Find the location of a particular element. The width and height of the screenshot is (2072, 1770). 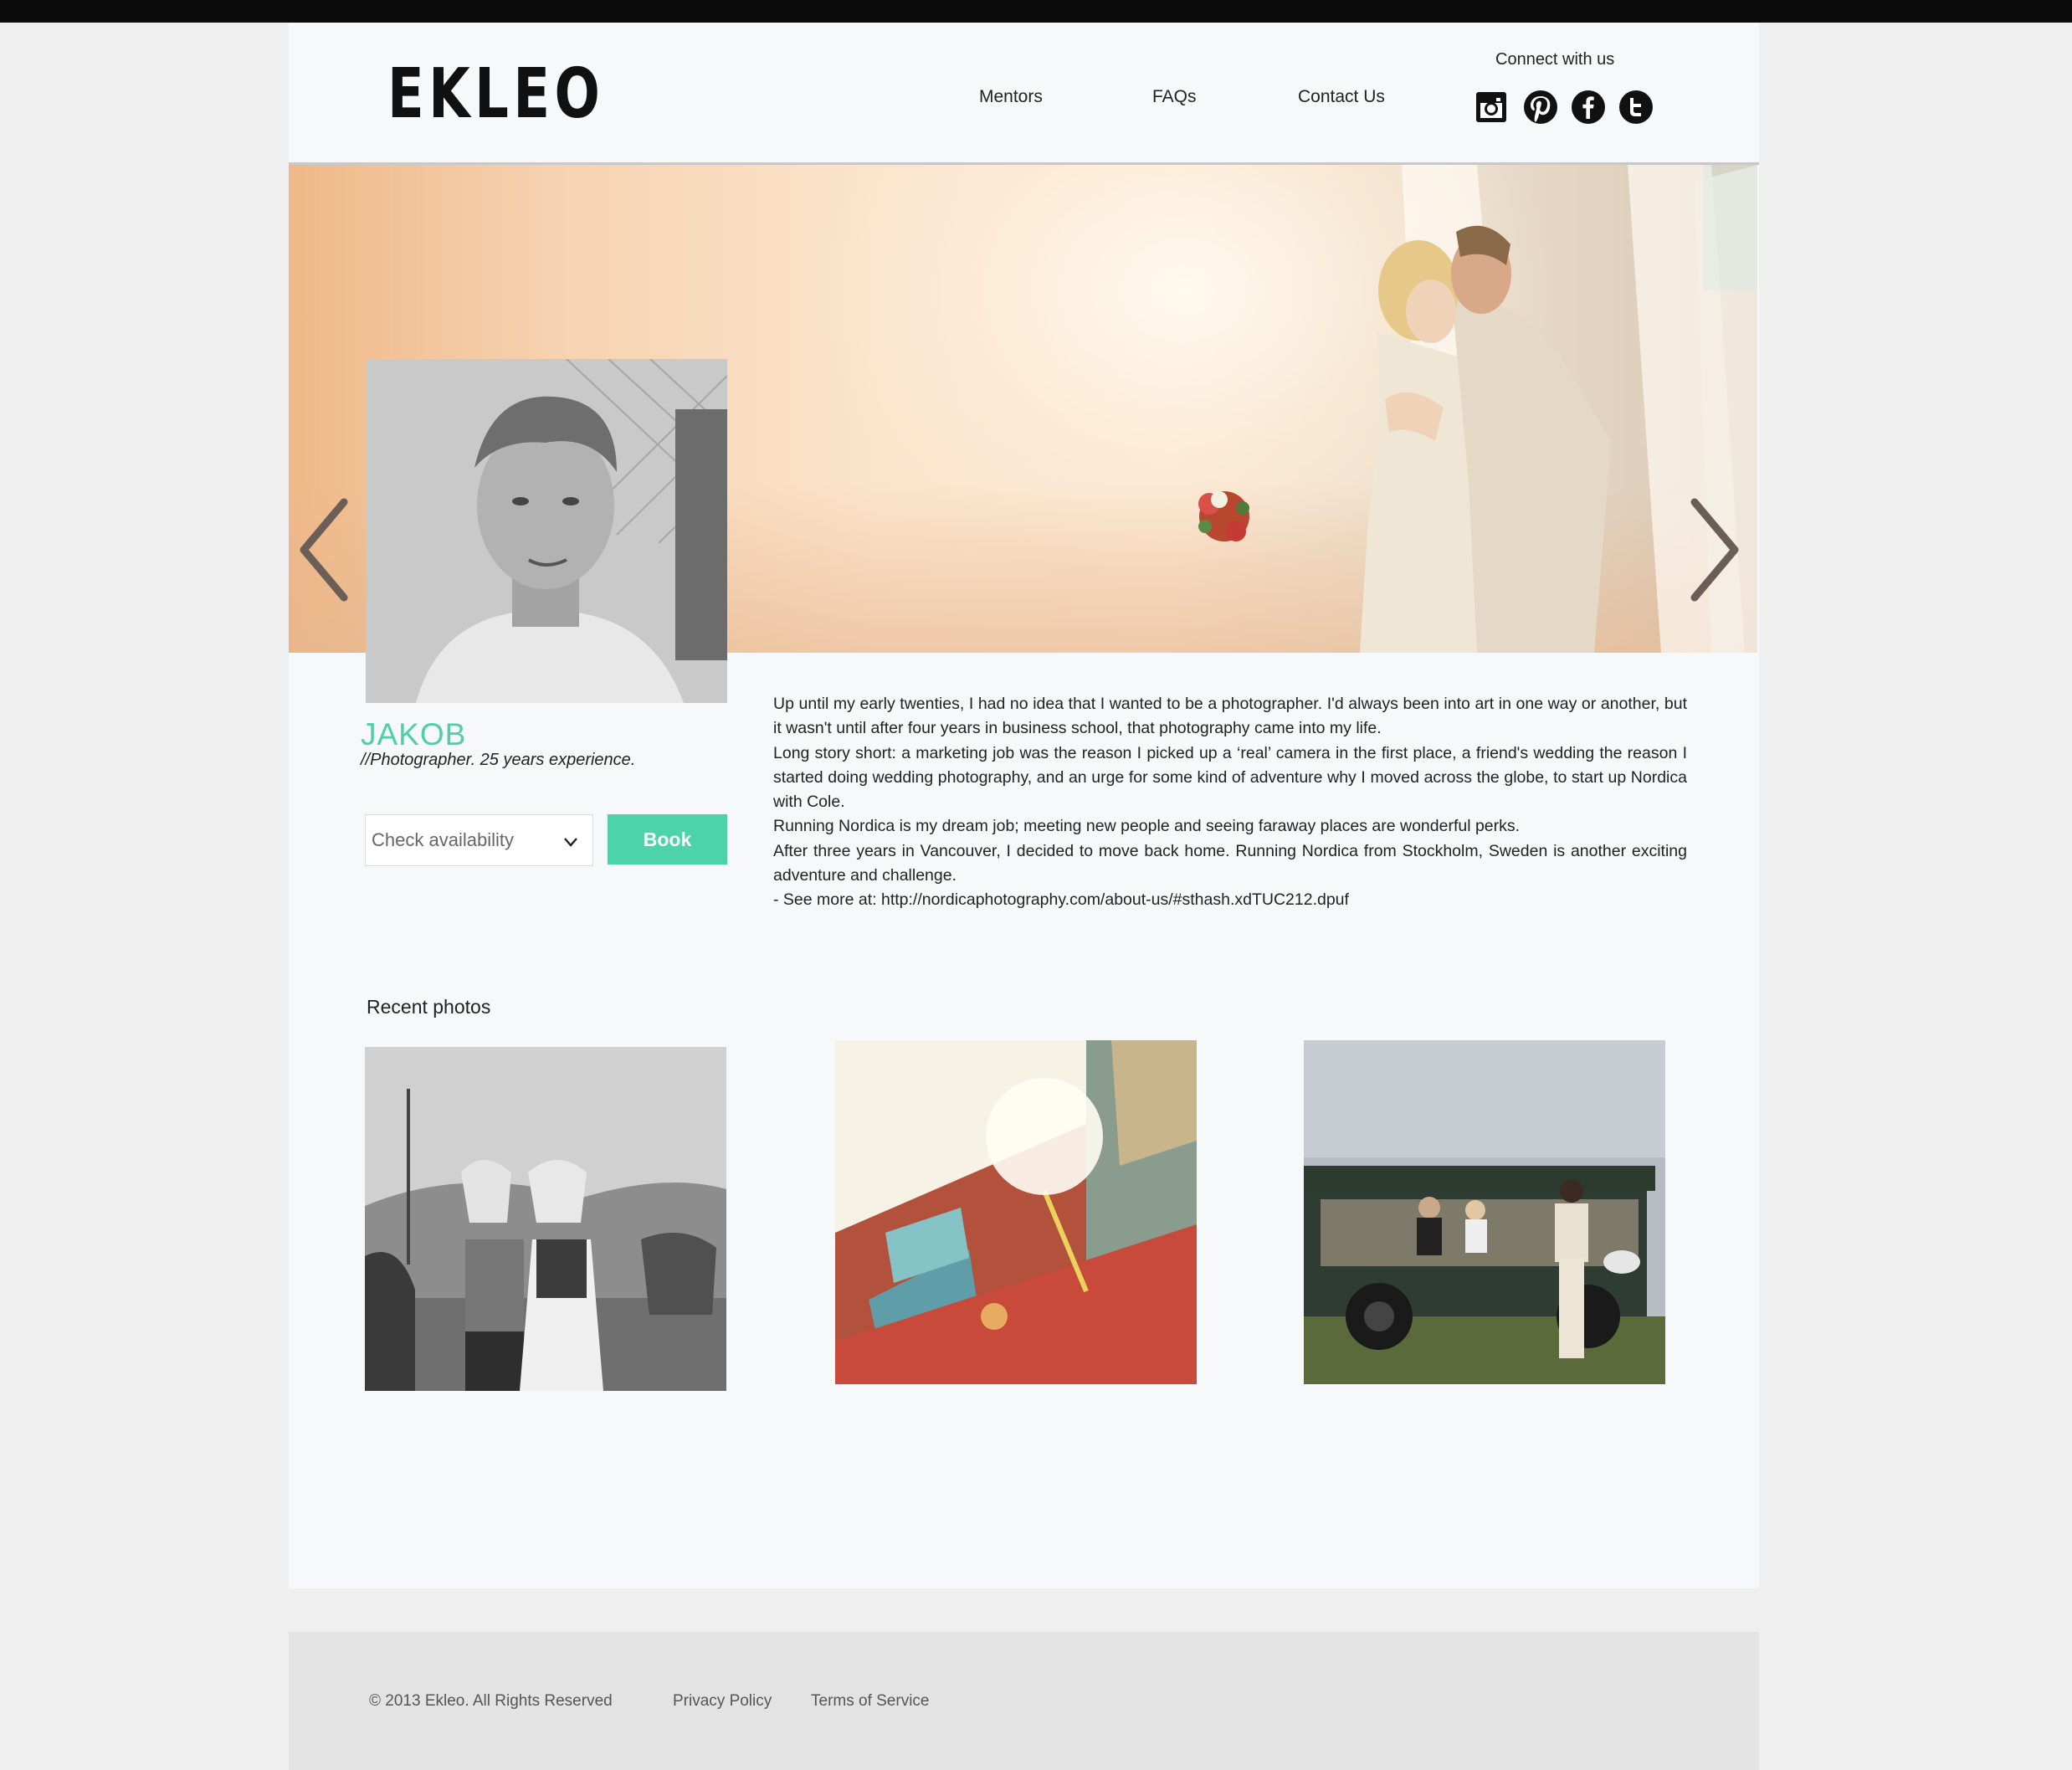

chevron-right-icon is located at coordinates (1714, 550).